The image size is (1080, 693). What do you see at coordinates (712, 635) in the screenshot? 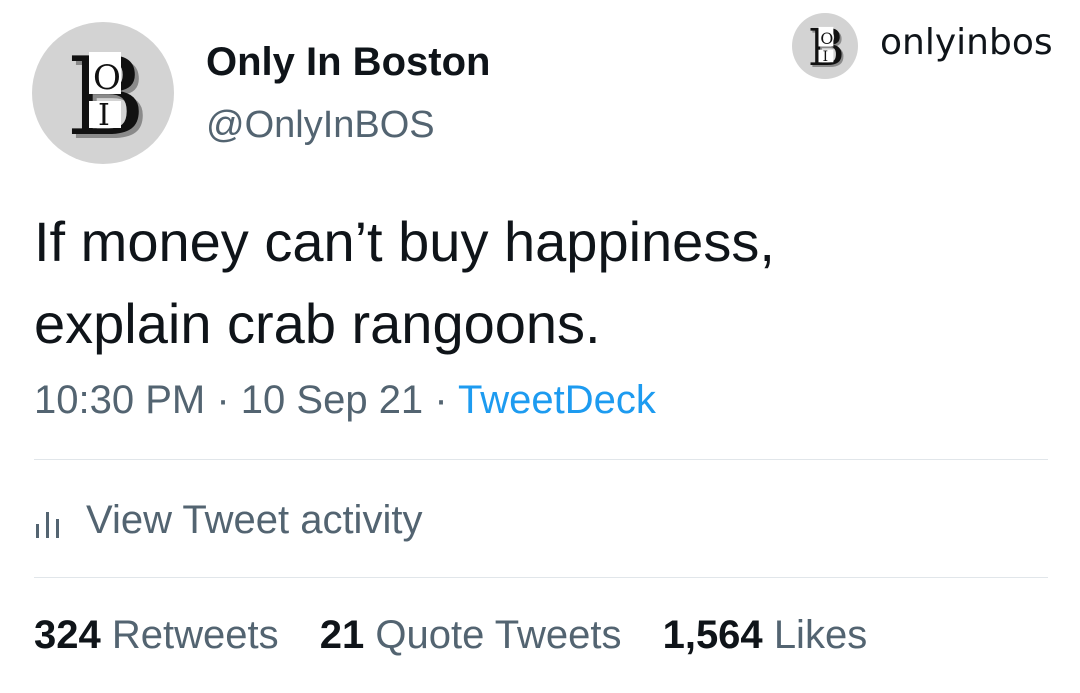
I see `likes-count: 1,564` at bounding box center [712, 635].